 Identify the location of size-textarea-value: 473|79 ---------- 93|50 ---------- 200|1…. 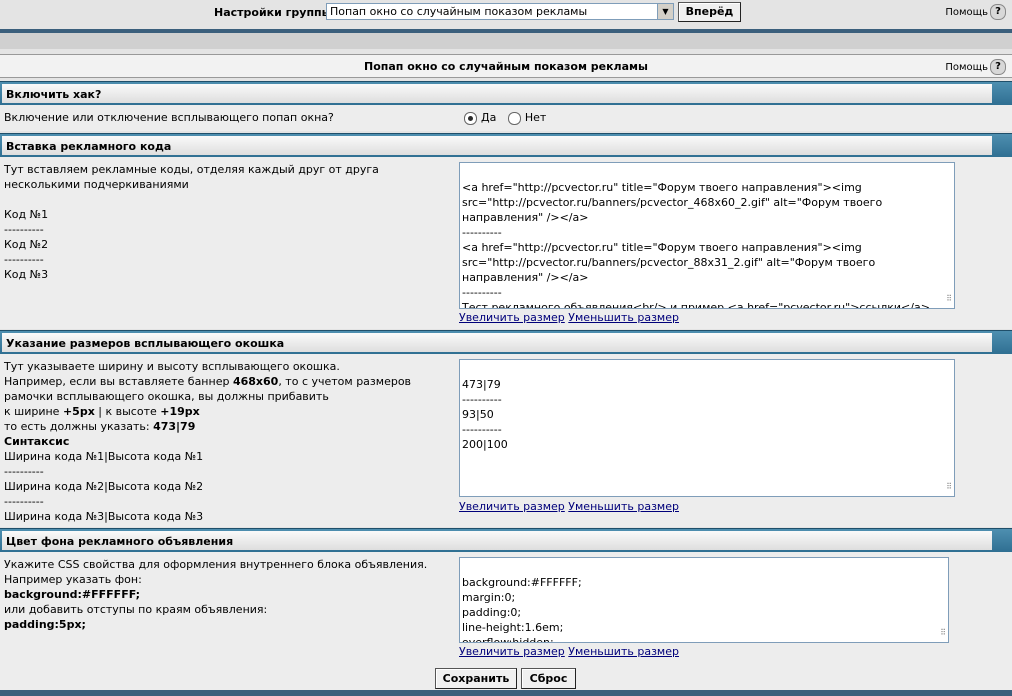
(485, 414).